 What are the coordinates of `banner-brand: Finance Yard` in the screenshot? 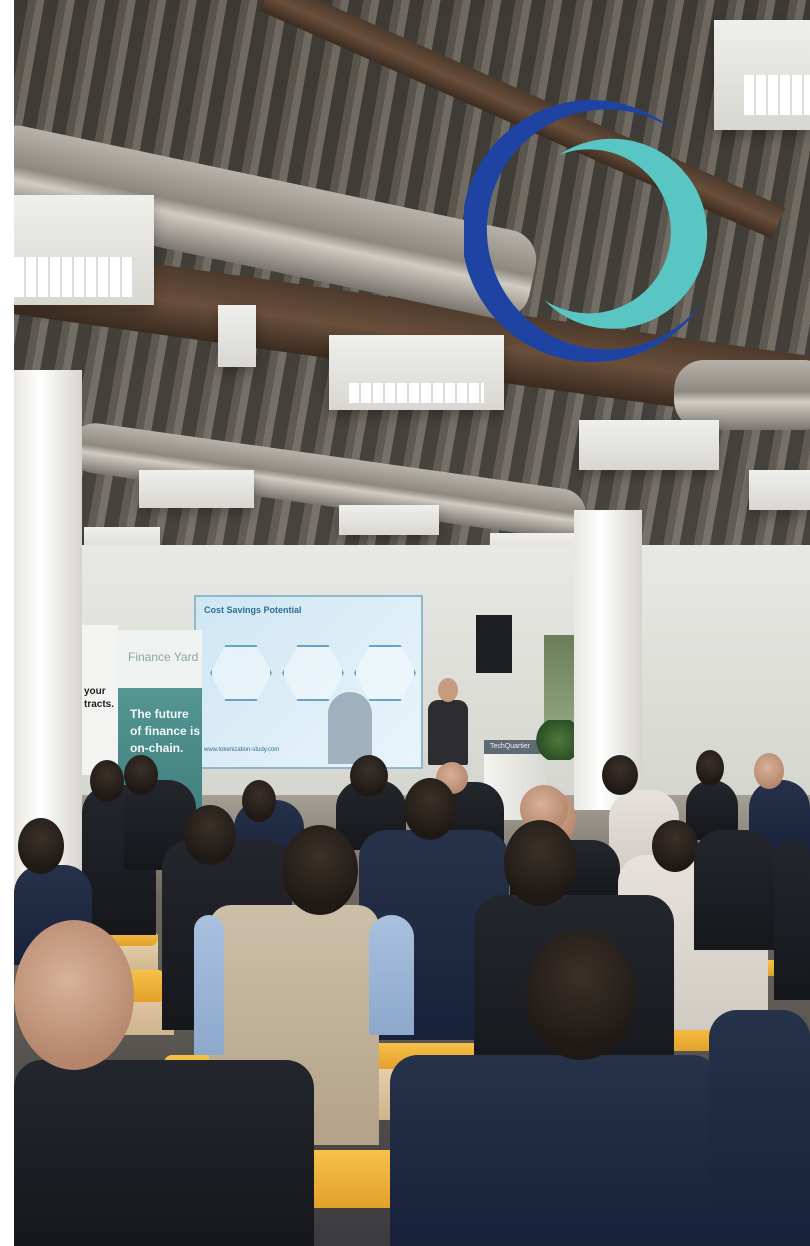 It's located at (163, 657).